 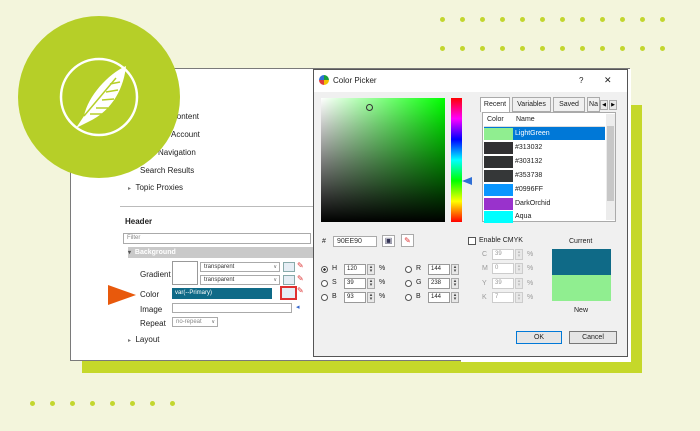 I want to click on new-color-swatch, so click(x=581, y=288).